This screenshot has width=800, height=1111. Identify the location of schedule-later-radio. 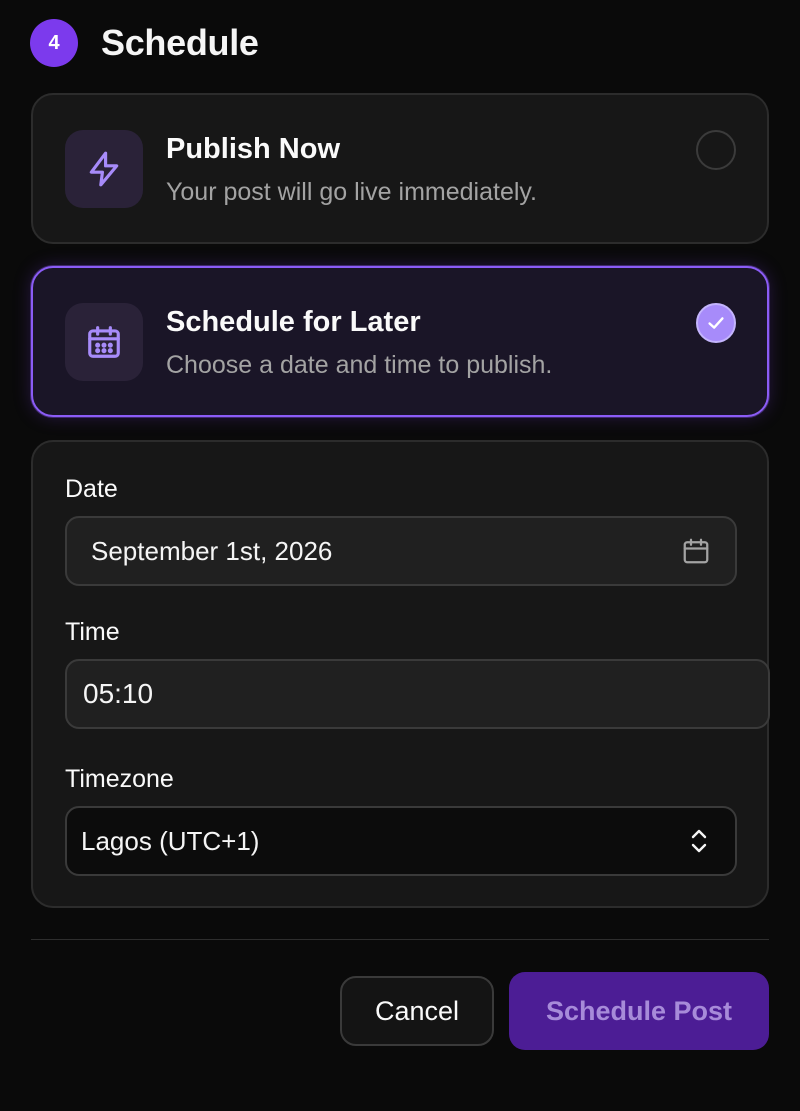
(716, 323).